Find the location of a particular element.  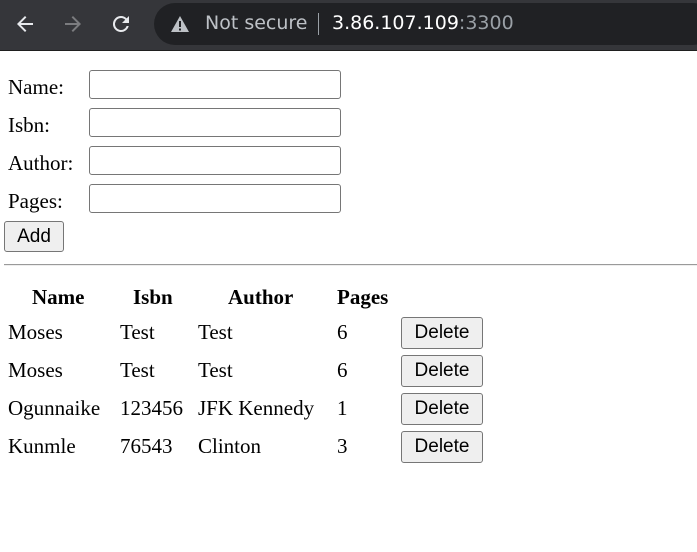

header-name: Name is located at coordinates (58, 297).